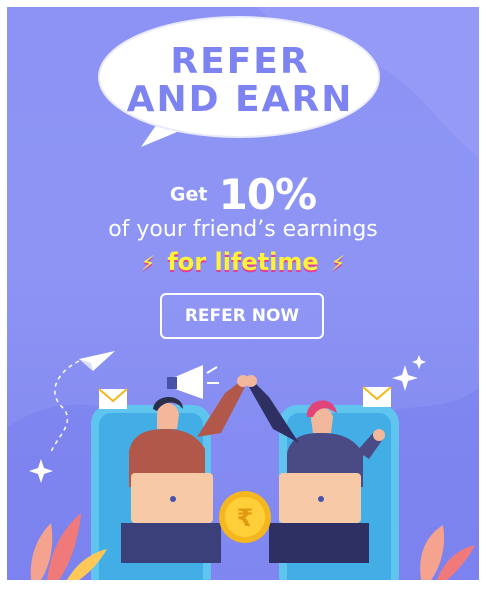 The height and width of the screenshot is (615, 486). I want to click on highlight-text: for lifetime, so click(243, 262).